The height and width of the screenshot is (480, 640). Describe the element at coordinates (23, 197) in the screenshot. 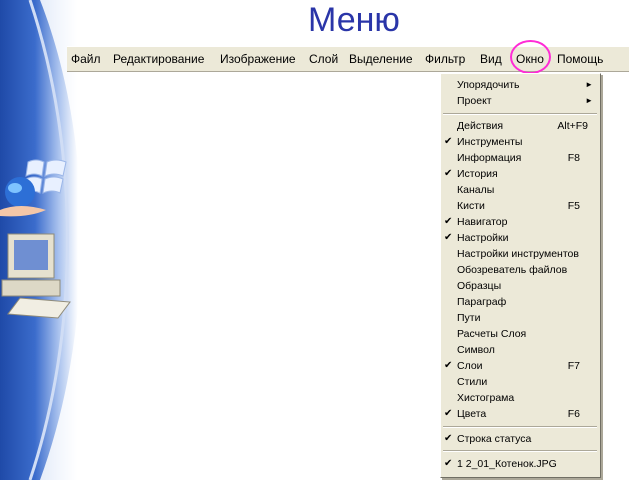

I see `globe-in-hand-icon` at that location.